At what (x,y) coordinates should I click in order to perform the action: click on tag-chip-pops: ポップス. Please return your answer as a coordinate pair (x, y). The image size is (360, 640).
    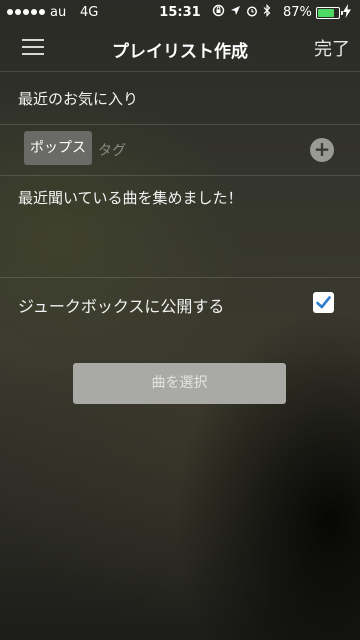
    Looking at the image, I should click on (58, 148).